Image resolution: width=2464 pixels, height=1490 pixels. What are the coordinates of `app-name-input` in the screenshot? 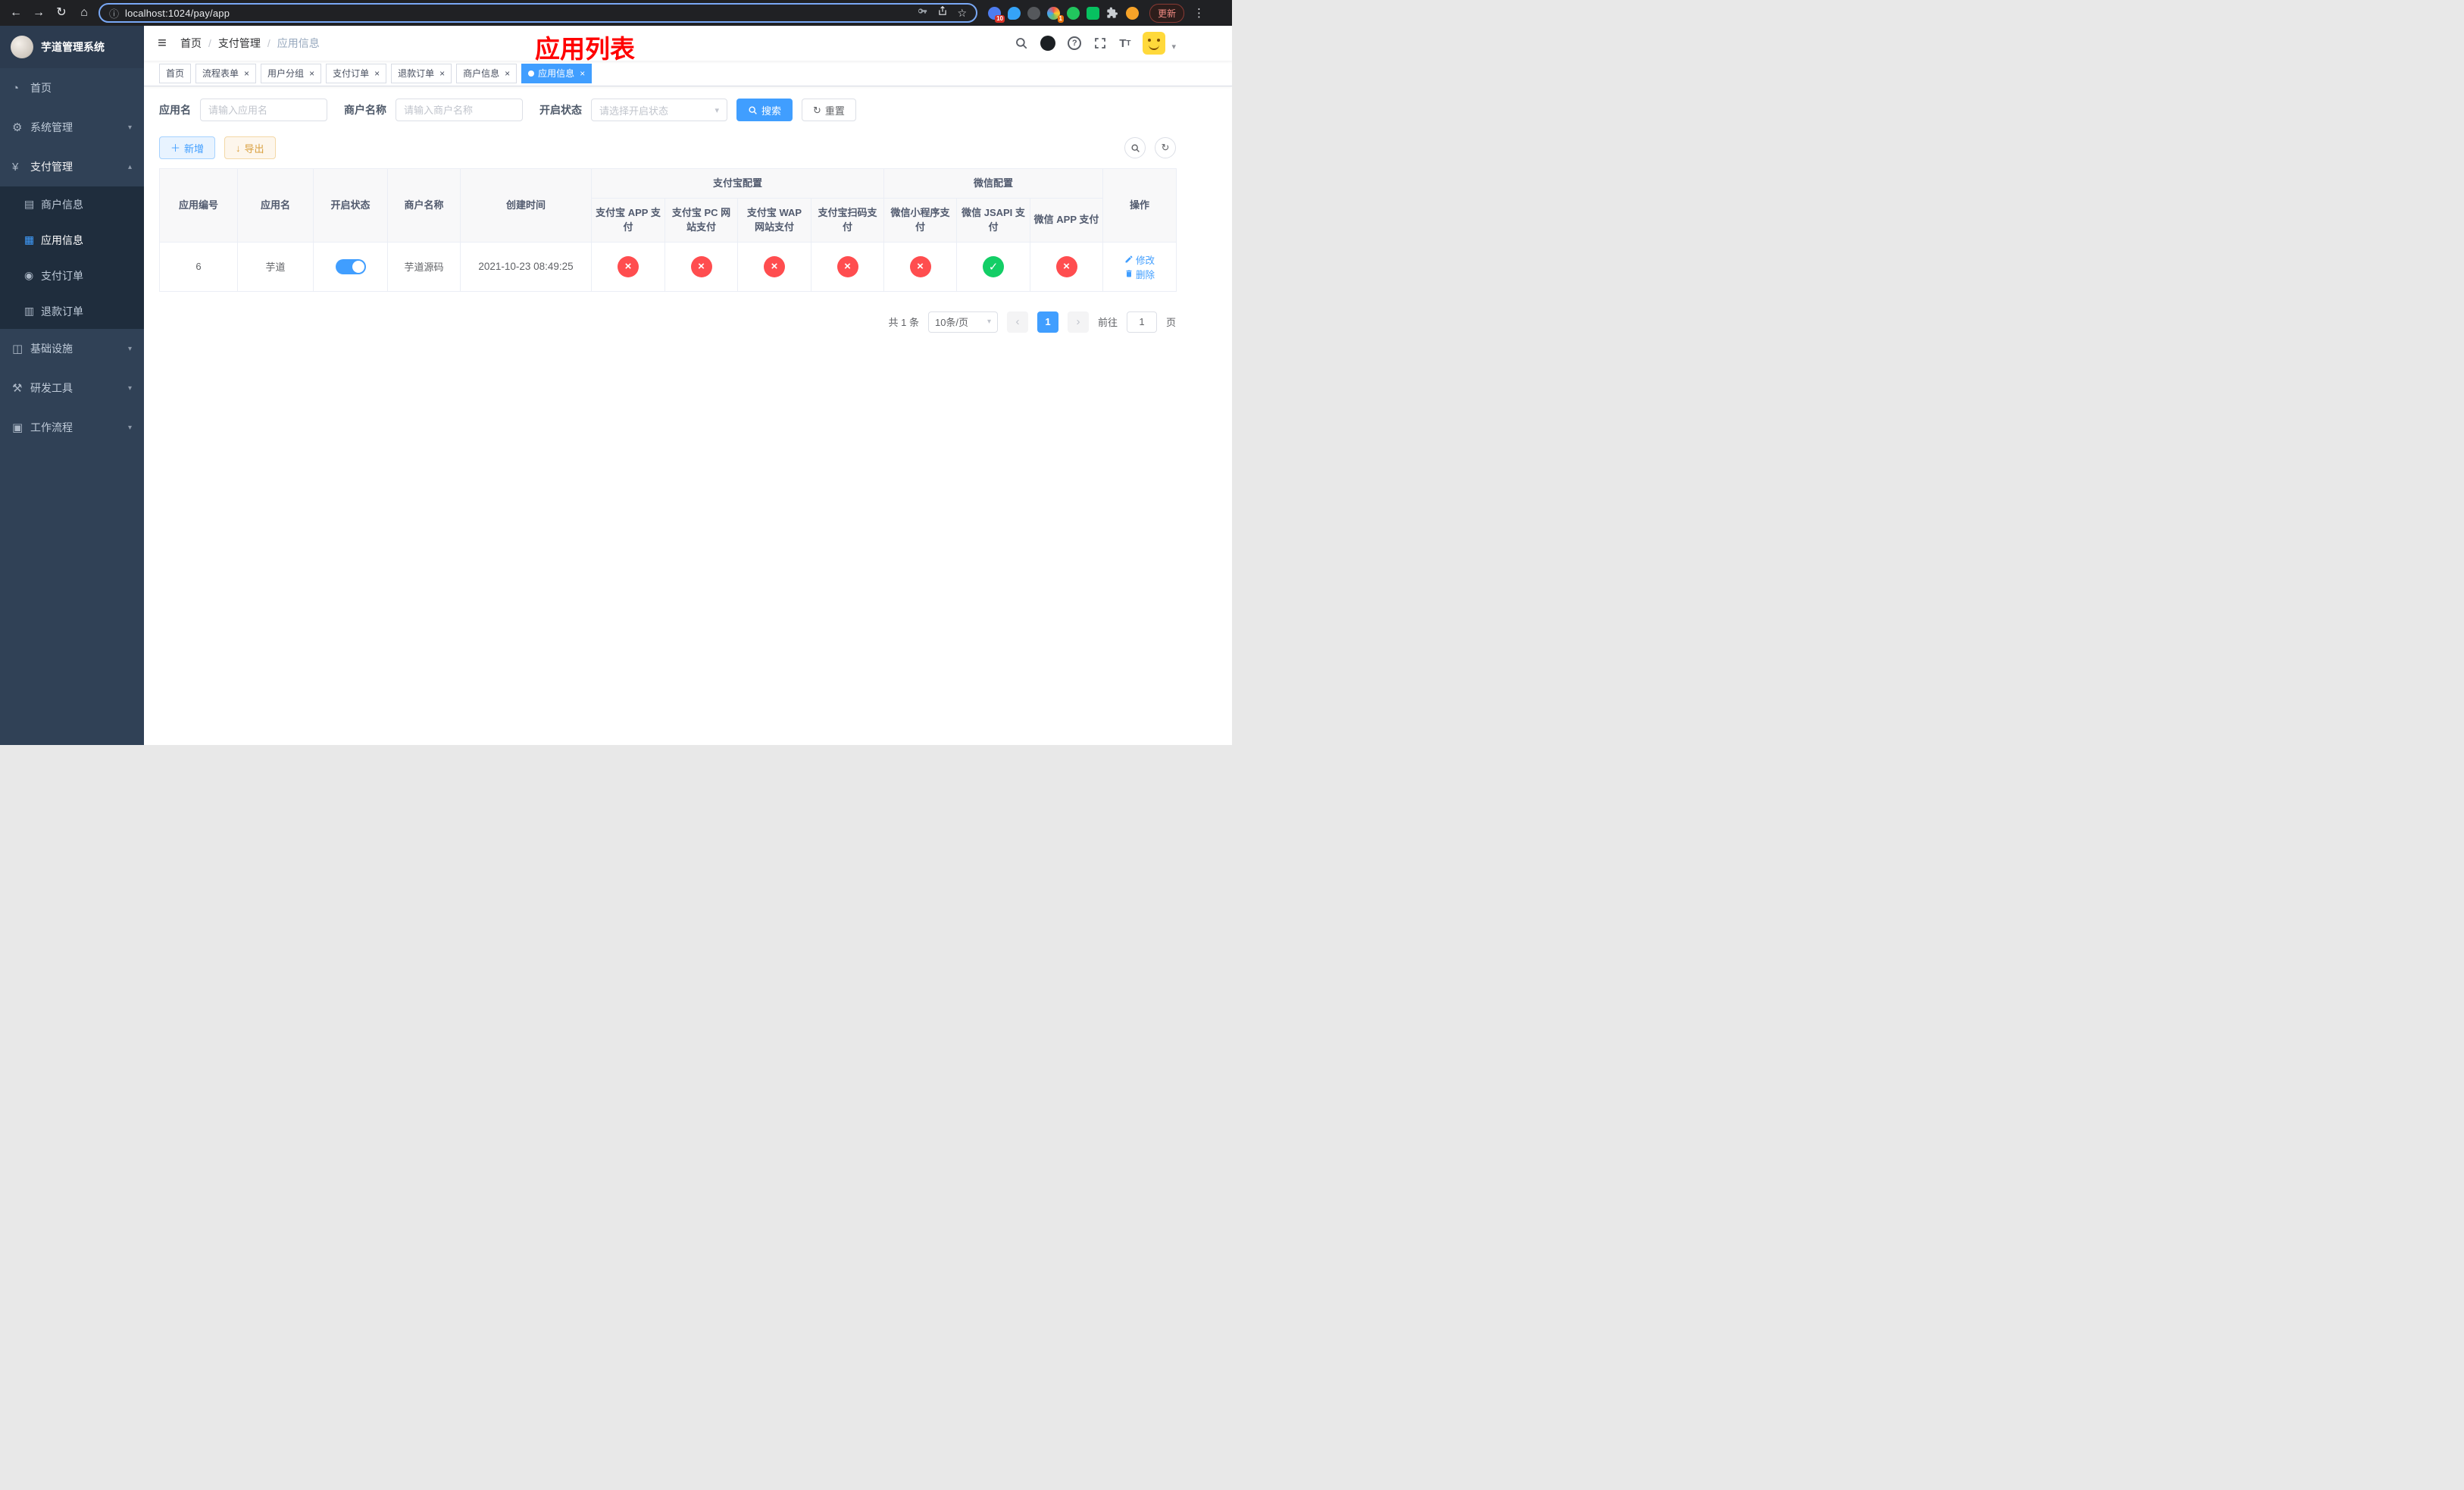 It's located at (263, 110).